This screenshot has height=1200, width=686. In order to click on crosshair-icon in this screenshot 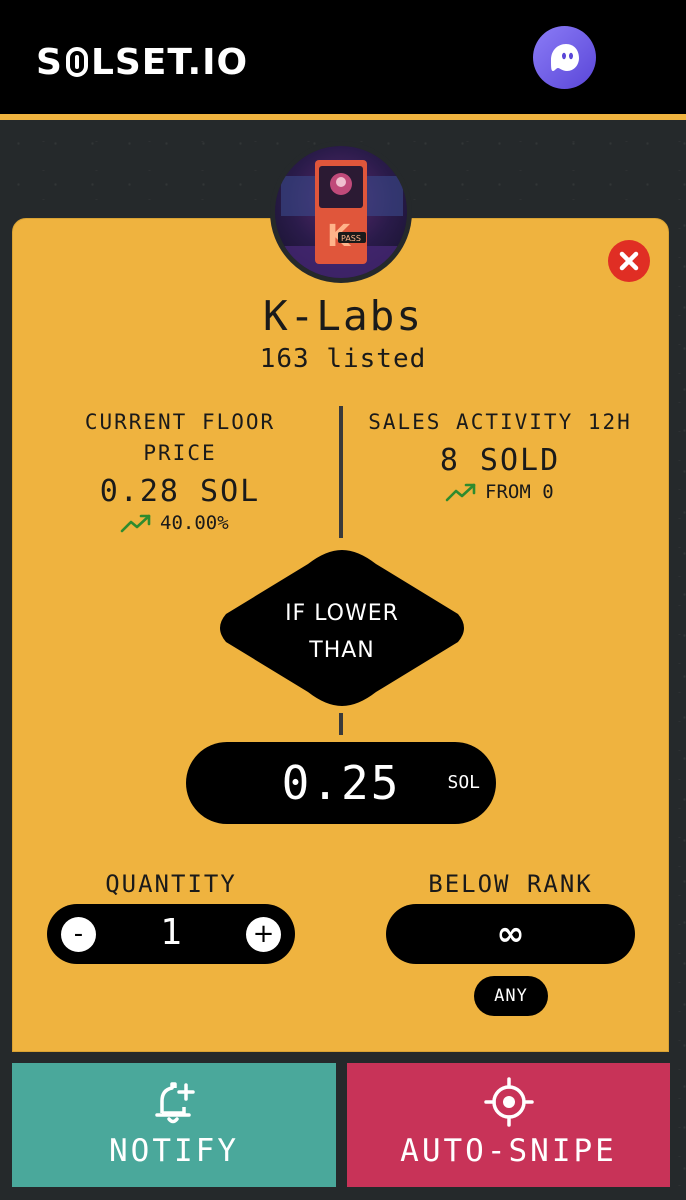, I will do `click(508, 1102)`.